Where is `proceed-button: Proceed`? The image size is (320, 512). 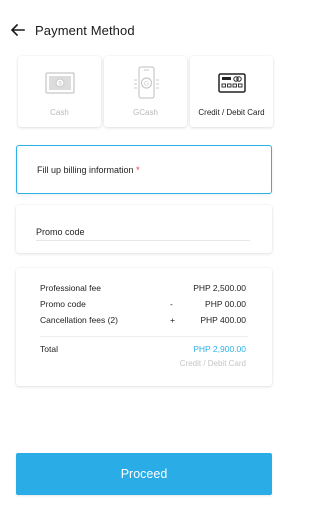 proceed-button: Proceed is located at coordinates (144, 474).